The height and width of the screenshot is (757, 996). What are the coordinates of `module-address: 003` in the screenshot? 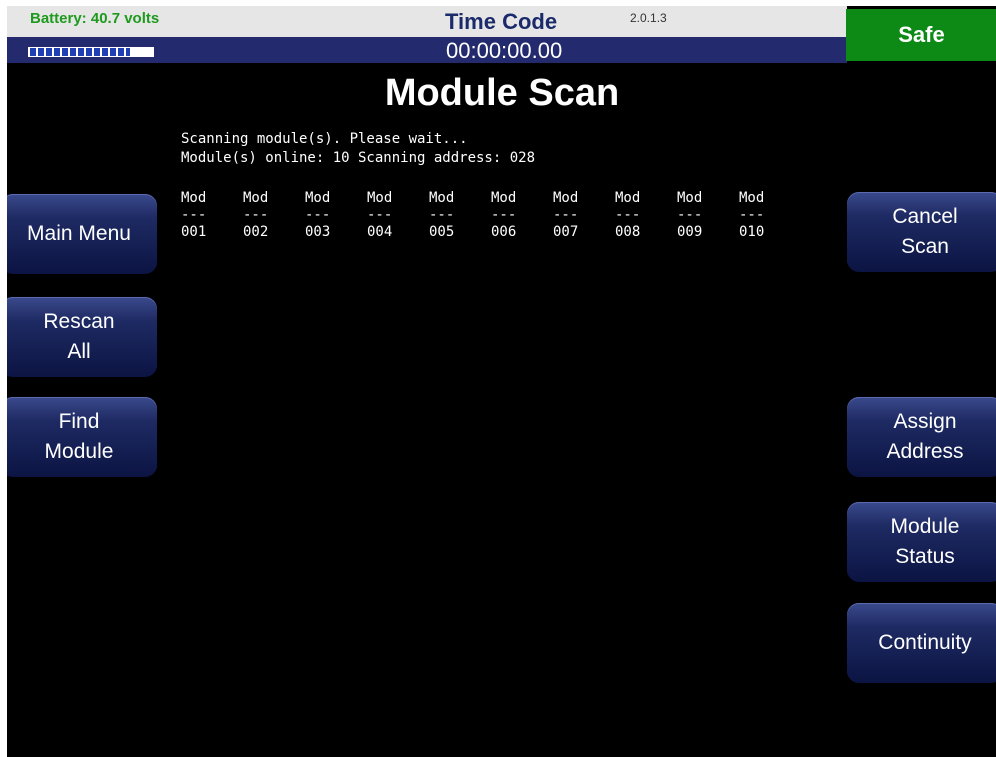 It's located at (318, 232).